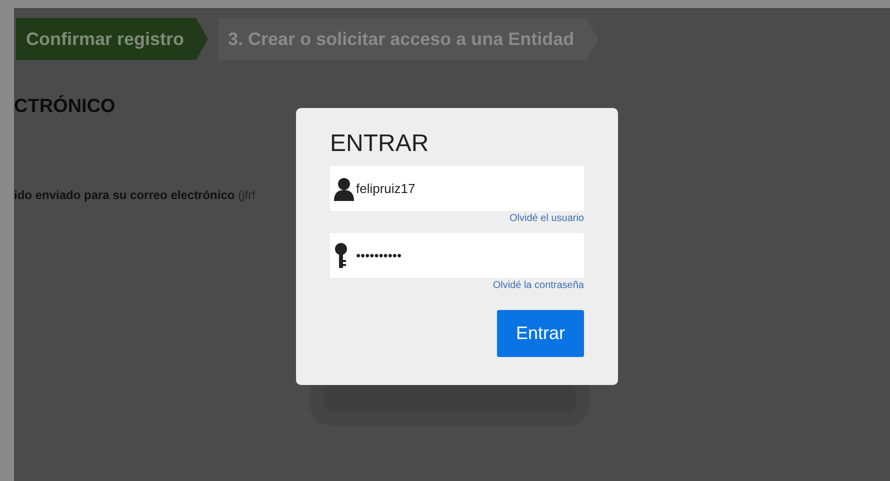 The height and width of the screenshot is (481, 890). I want to click on password-field: ••••••••••, so click(457, 255).